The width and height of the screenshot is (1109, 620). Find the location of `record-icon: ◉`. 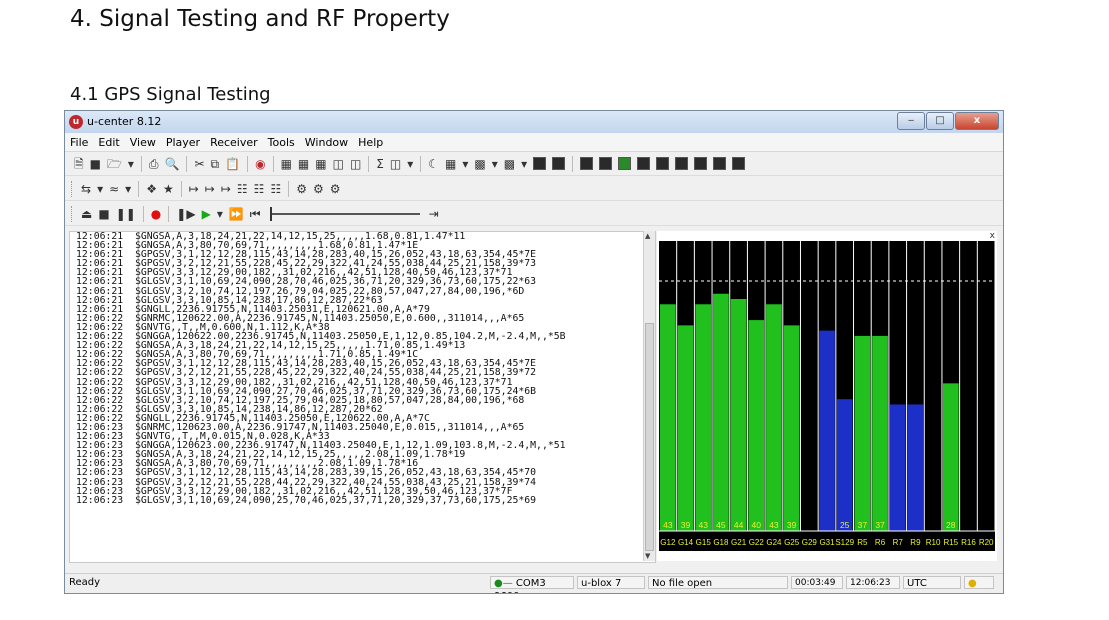

record-icon: ◉ is located at coordinates (260, 164).